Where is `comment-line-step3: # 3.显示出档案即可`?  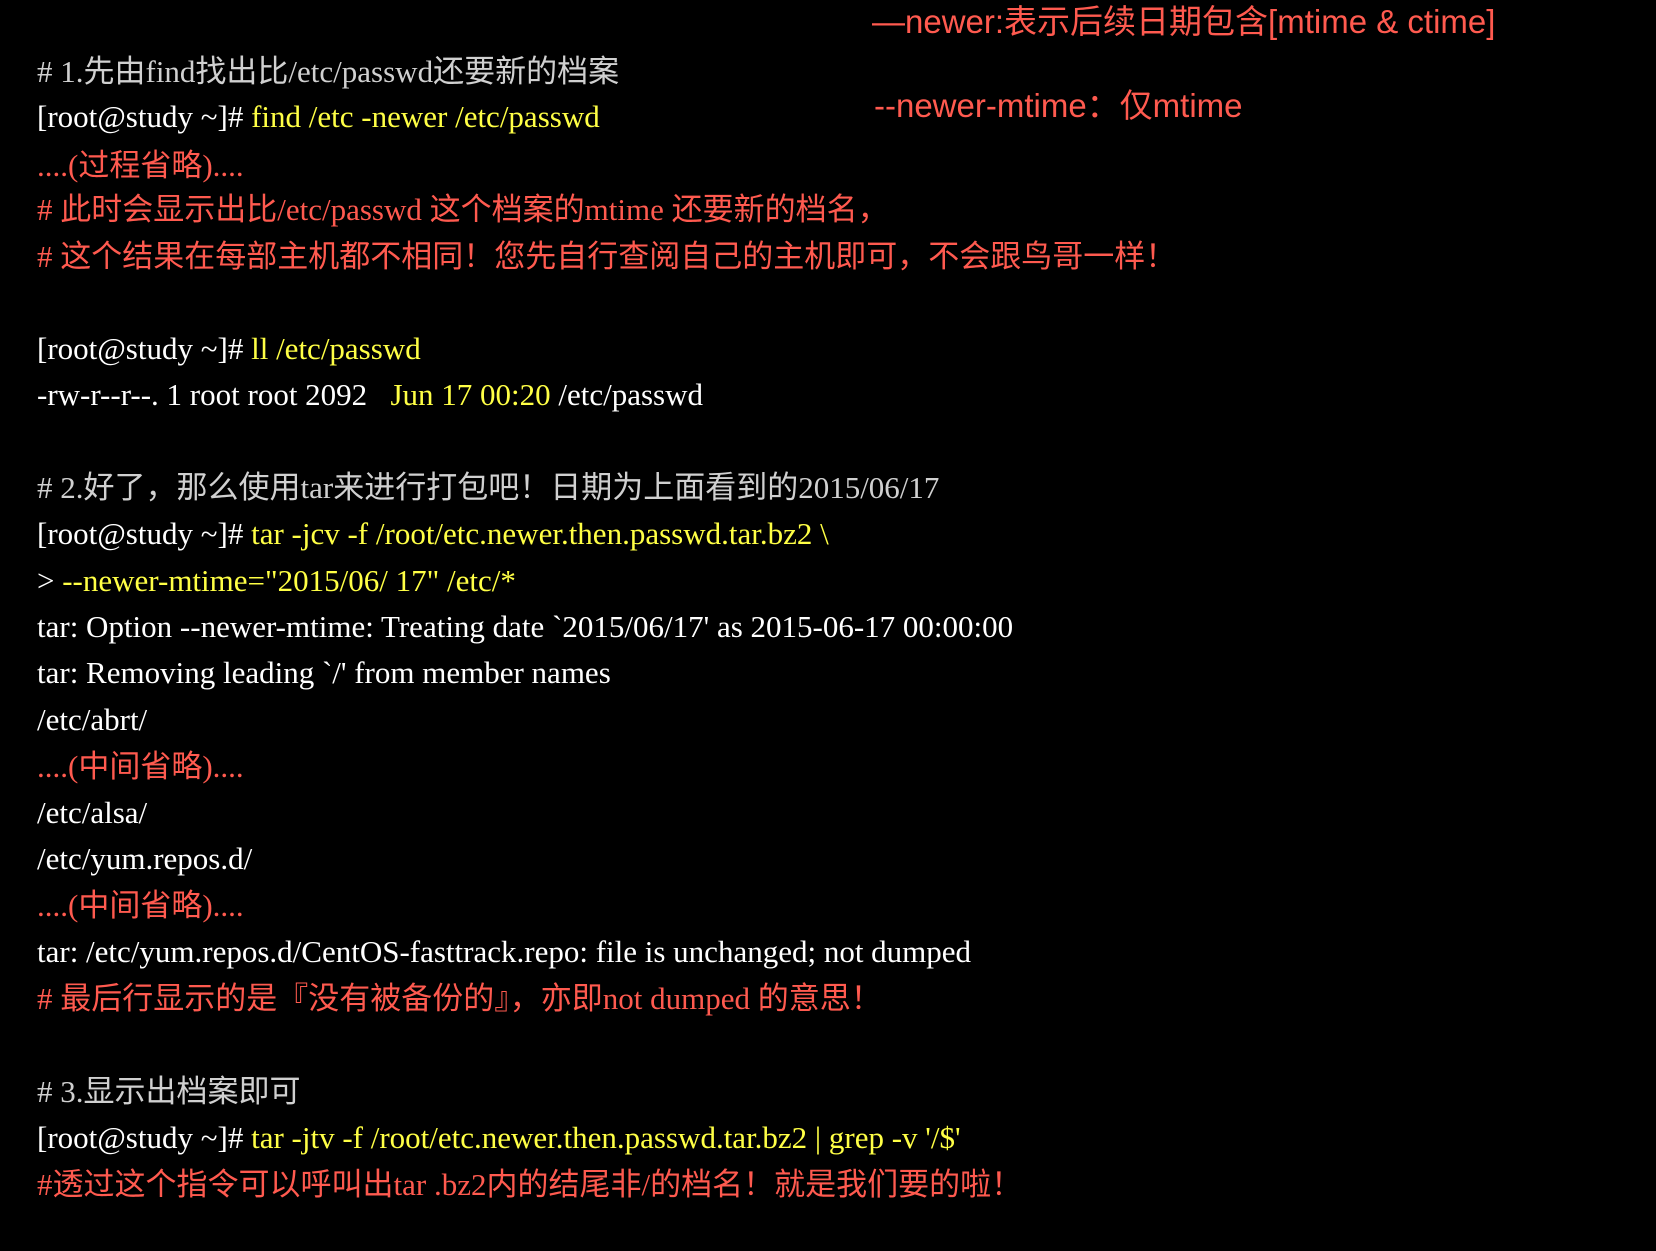
comment-line-step3: # 3.显示出档案即可 is located at coordinates (153, 1067).